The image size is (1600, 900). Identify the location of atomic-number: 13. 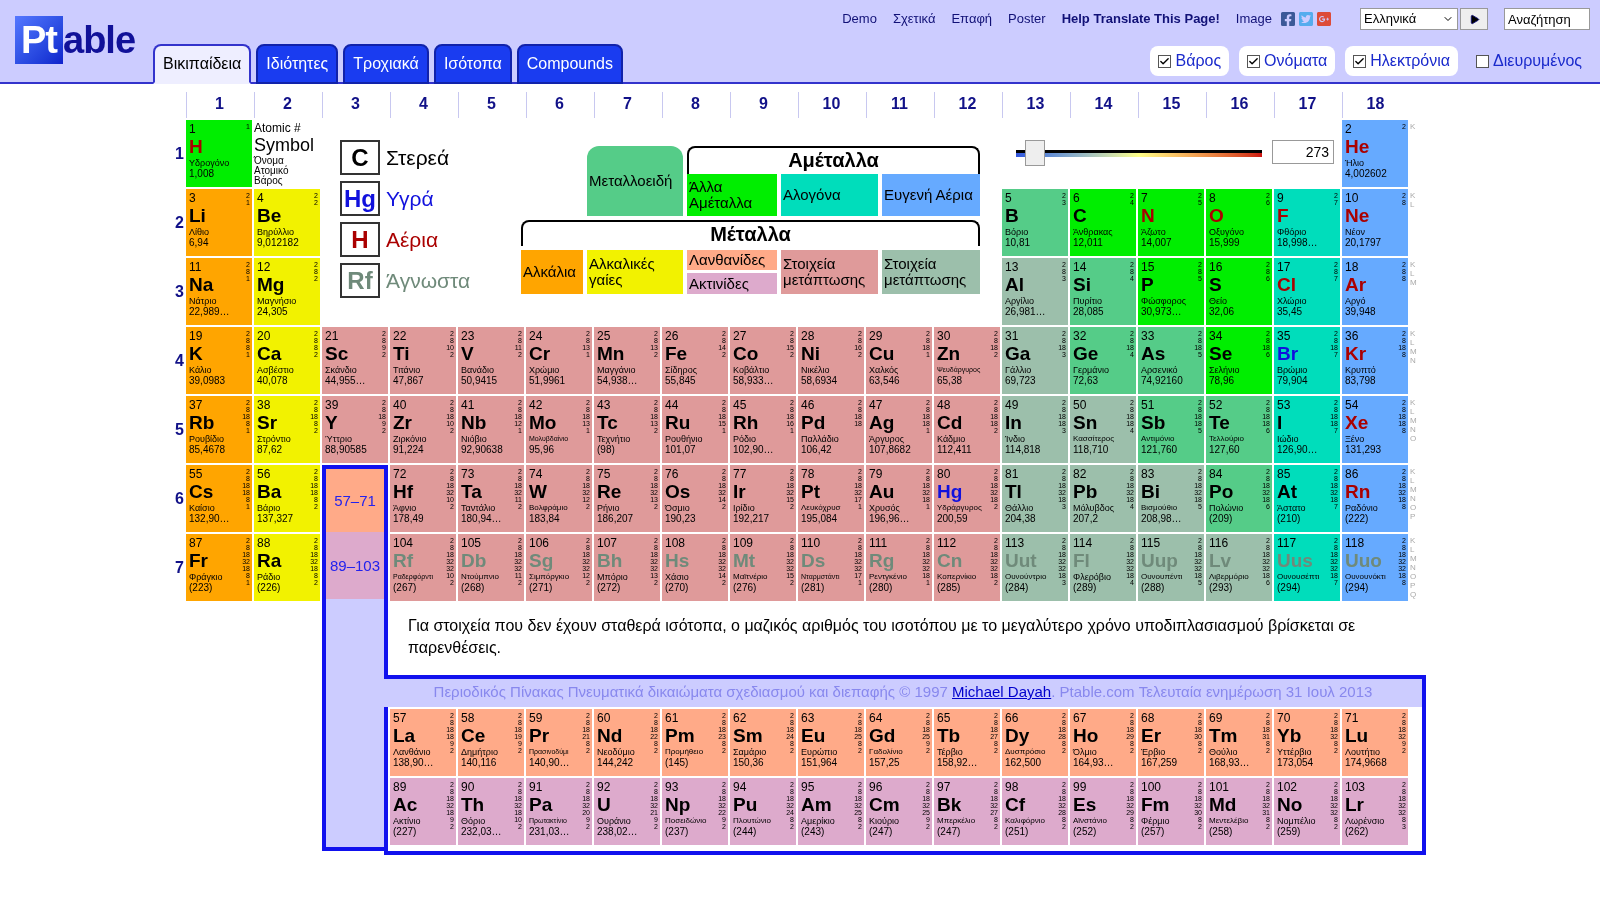
(1012, 267).